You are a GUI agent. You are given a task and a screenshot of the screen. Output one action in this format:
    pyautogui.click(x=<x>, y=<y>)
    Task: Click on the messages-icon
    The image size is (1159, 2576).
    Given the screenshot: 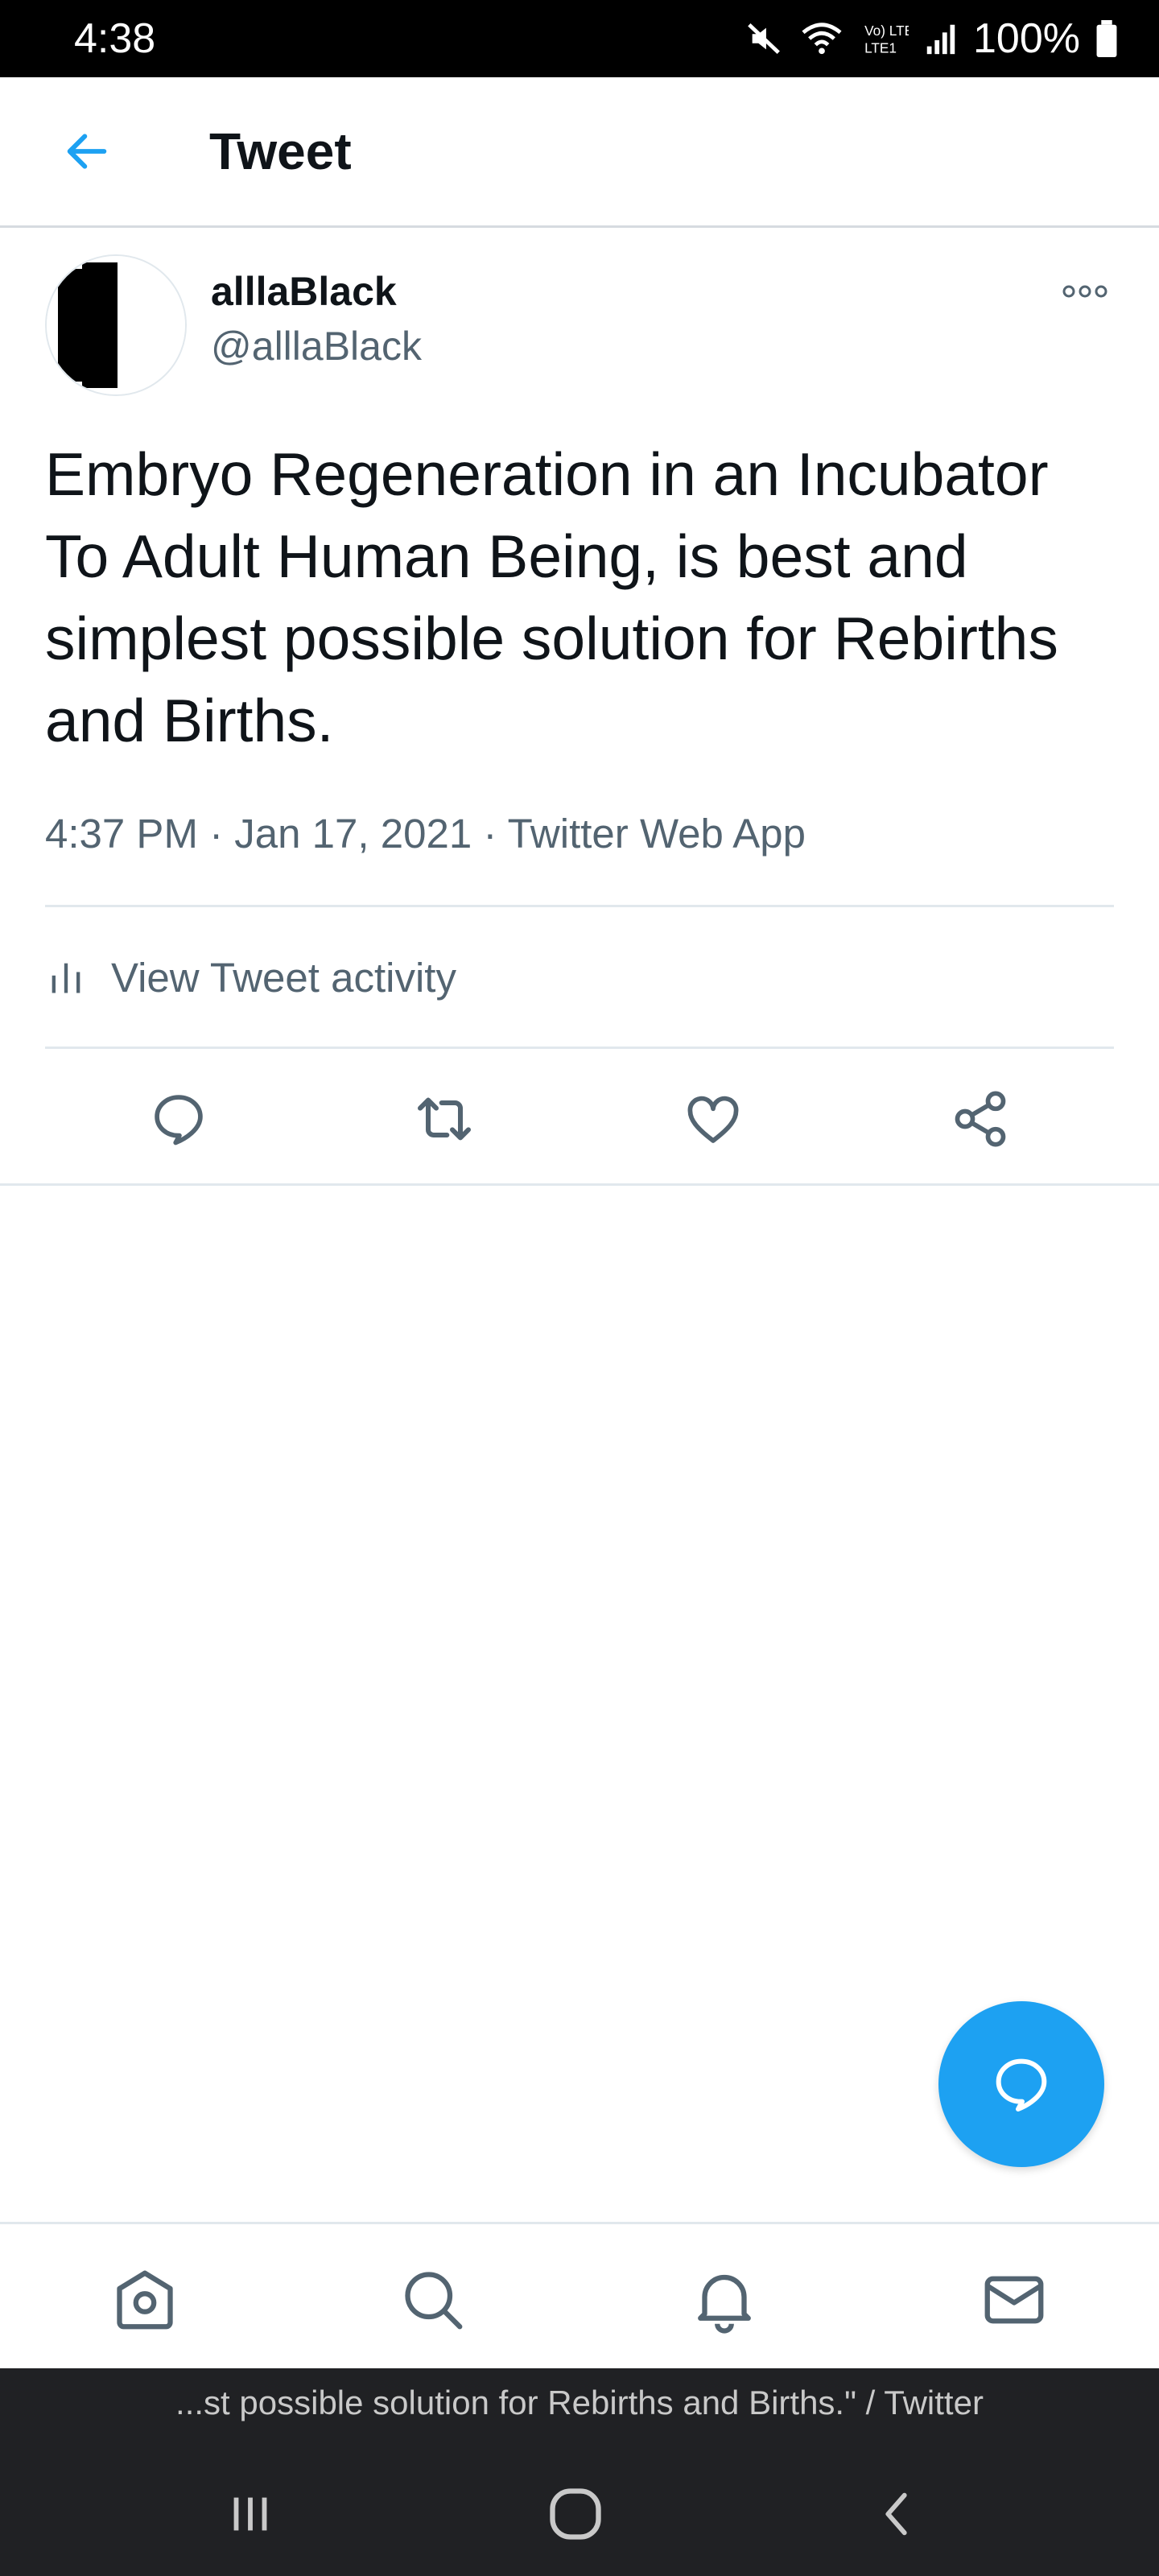 What is the action you would take?
    pyautogui.click(x=1014, y=2300)
    